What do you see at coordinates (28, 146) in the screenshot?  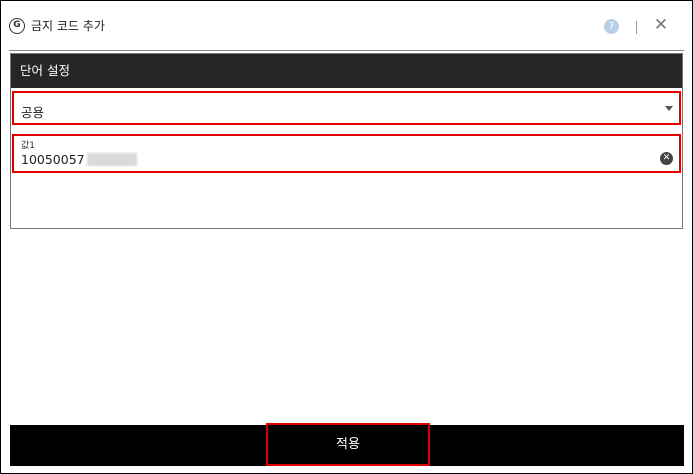 I see `value-field-label: 값1` at bounding box center [28, 146].